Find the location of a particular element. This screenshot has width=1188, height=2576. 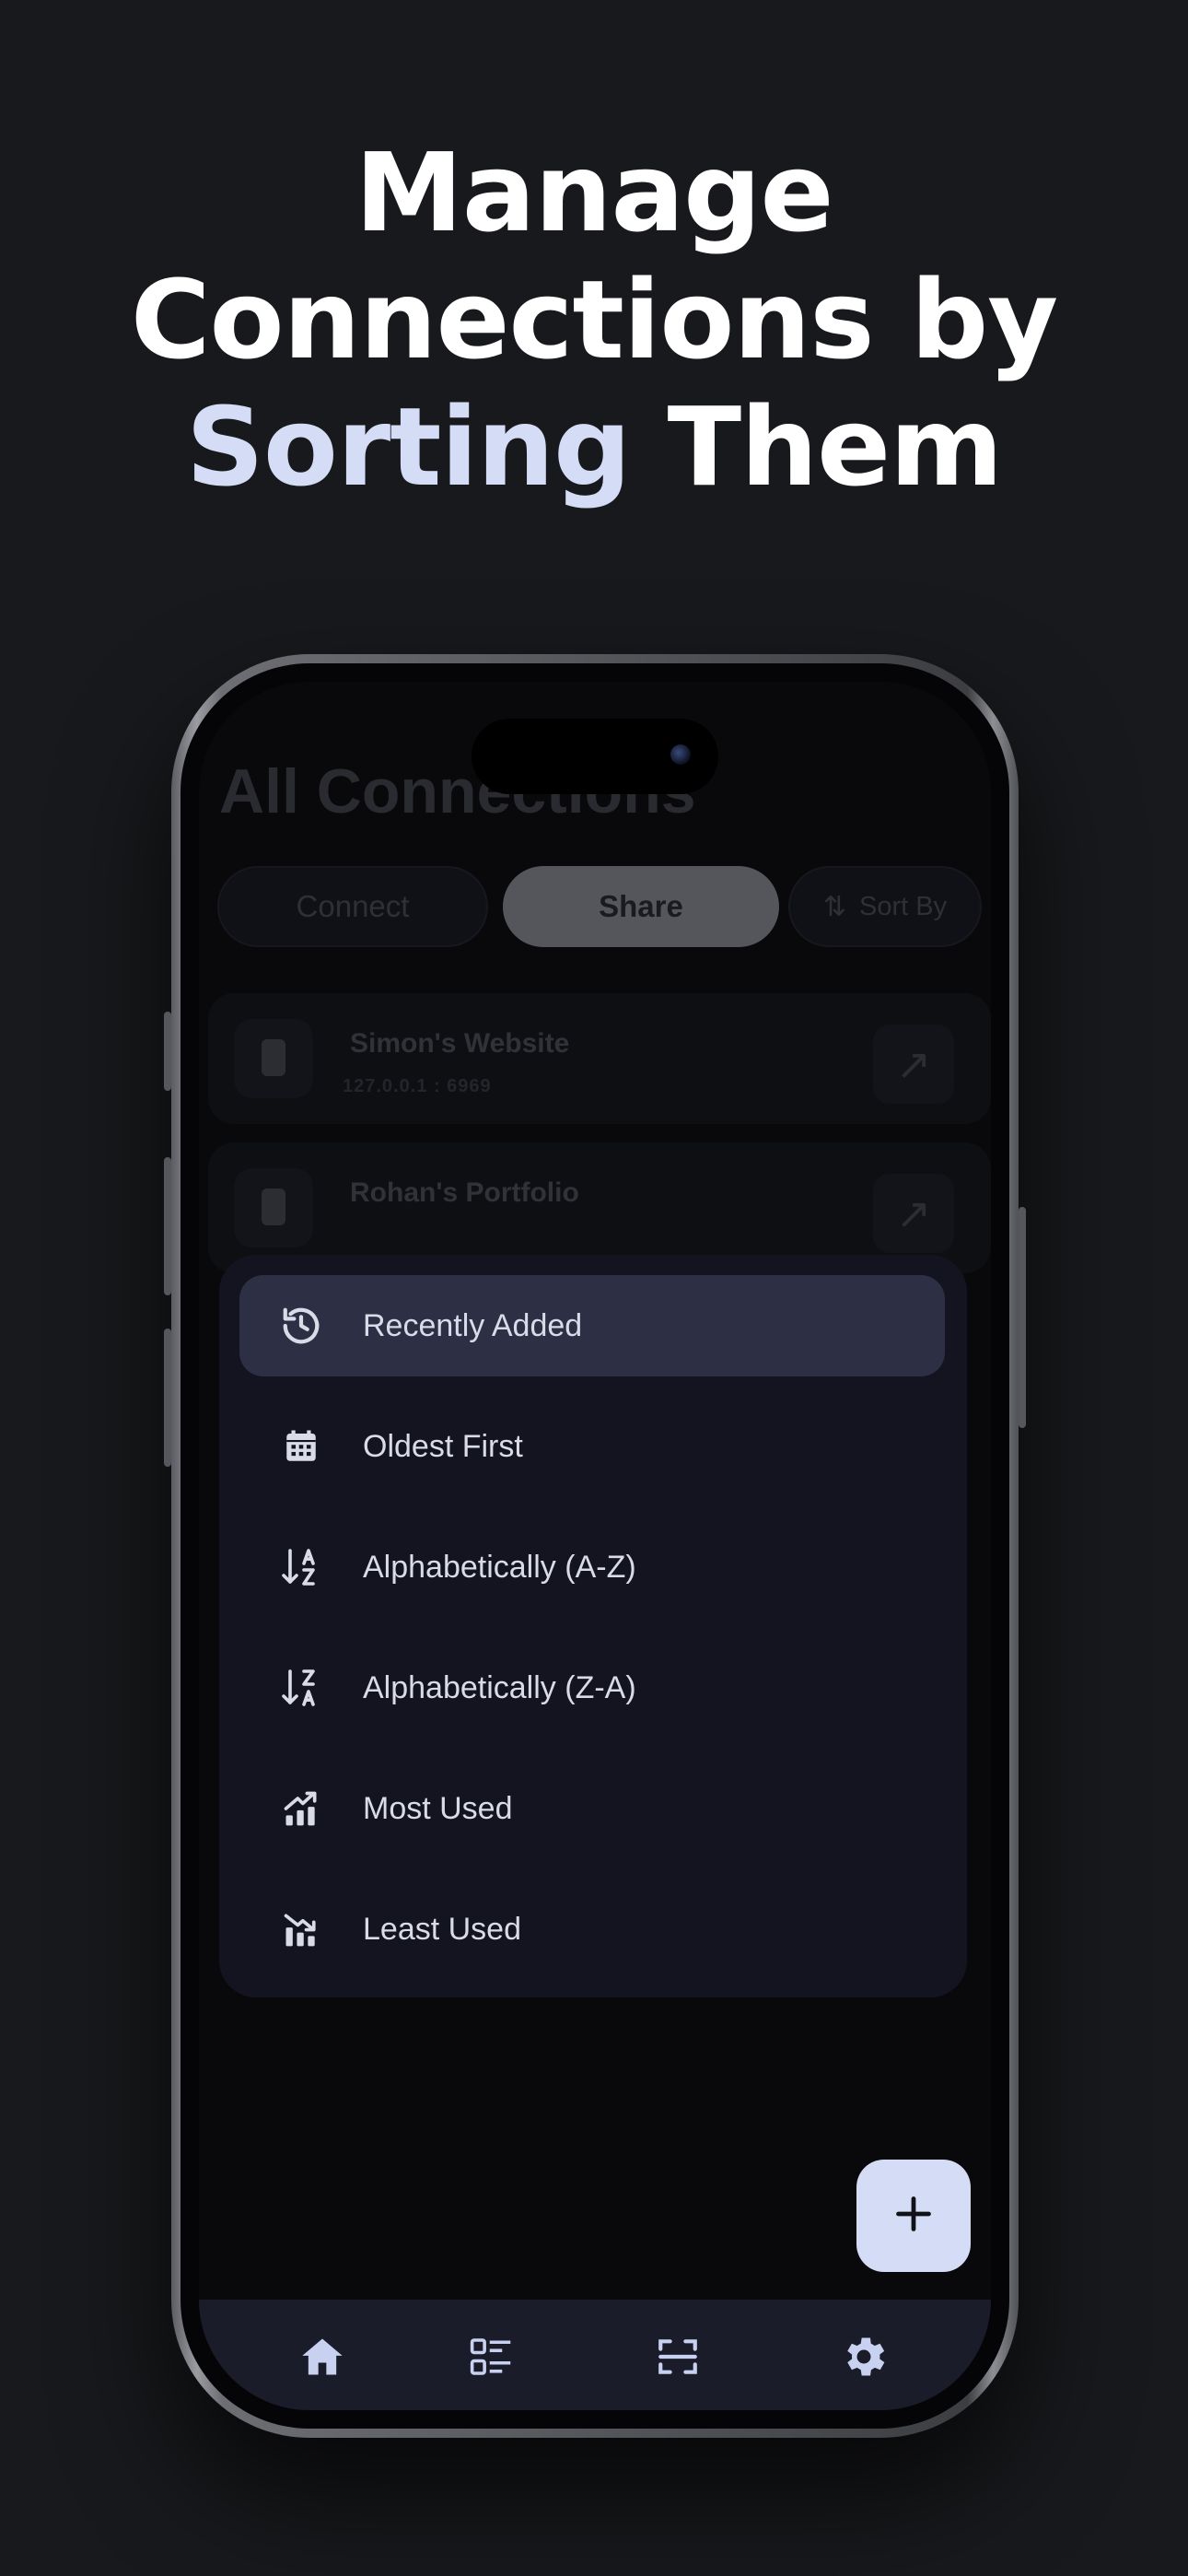

sort-option-label: Oldest First is located at coordinates (443, 1446).